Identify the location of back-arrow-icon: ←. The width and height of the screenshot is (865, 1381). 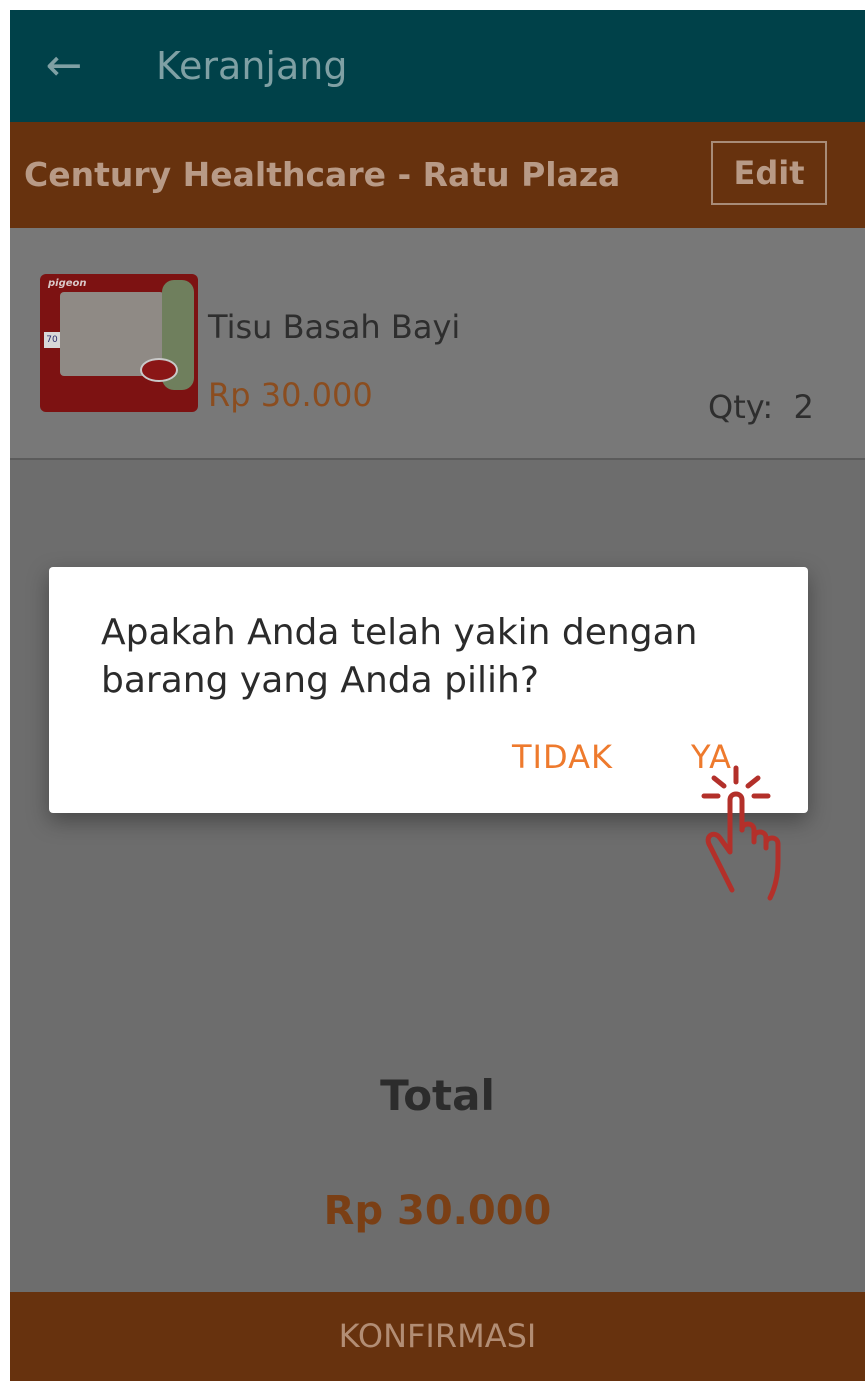
(64, 66).